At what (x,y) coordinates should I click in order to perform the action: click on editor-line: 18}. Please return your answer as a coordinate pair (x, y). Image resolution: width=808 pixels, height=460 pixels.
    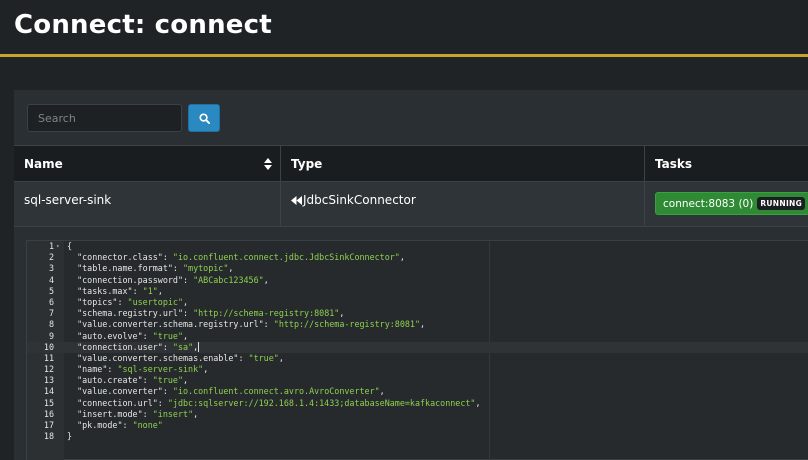
    Looking at the image, I should click on (417, 436).